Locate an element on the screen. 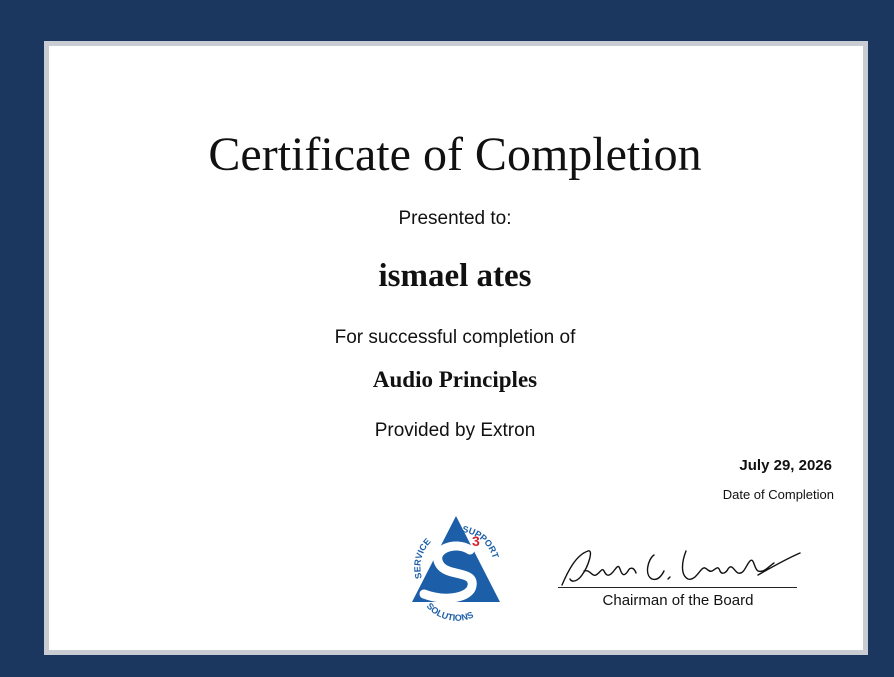  course-name: Audio Principles is located at coordinates (455, 379).